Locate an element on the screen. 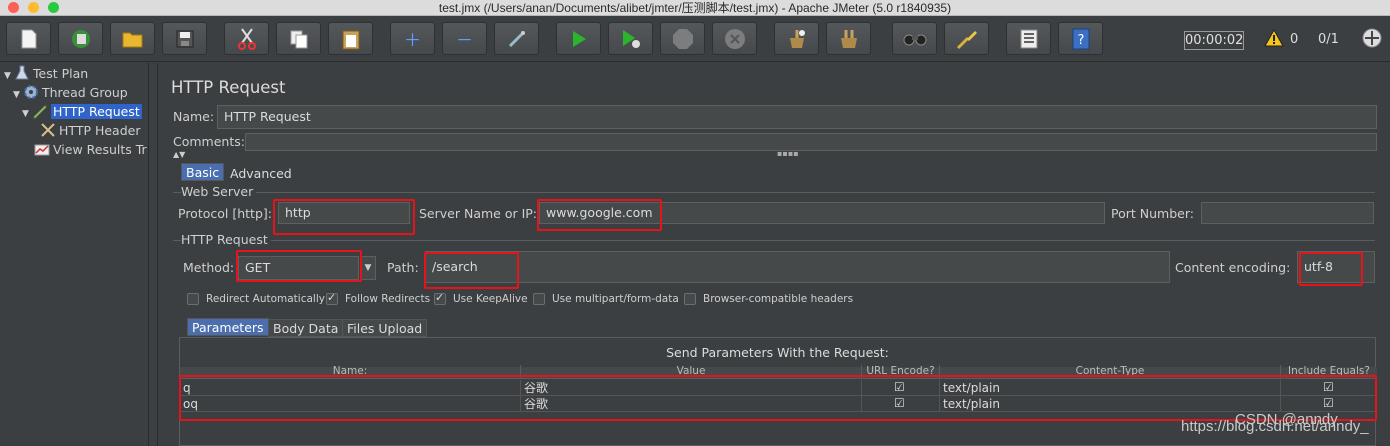  help-icon: ? is located at coordinates (1080, 38).